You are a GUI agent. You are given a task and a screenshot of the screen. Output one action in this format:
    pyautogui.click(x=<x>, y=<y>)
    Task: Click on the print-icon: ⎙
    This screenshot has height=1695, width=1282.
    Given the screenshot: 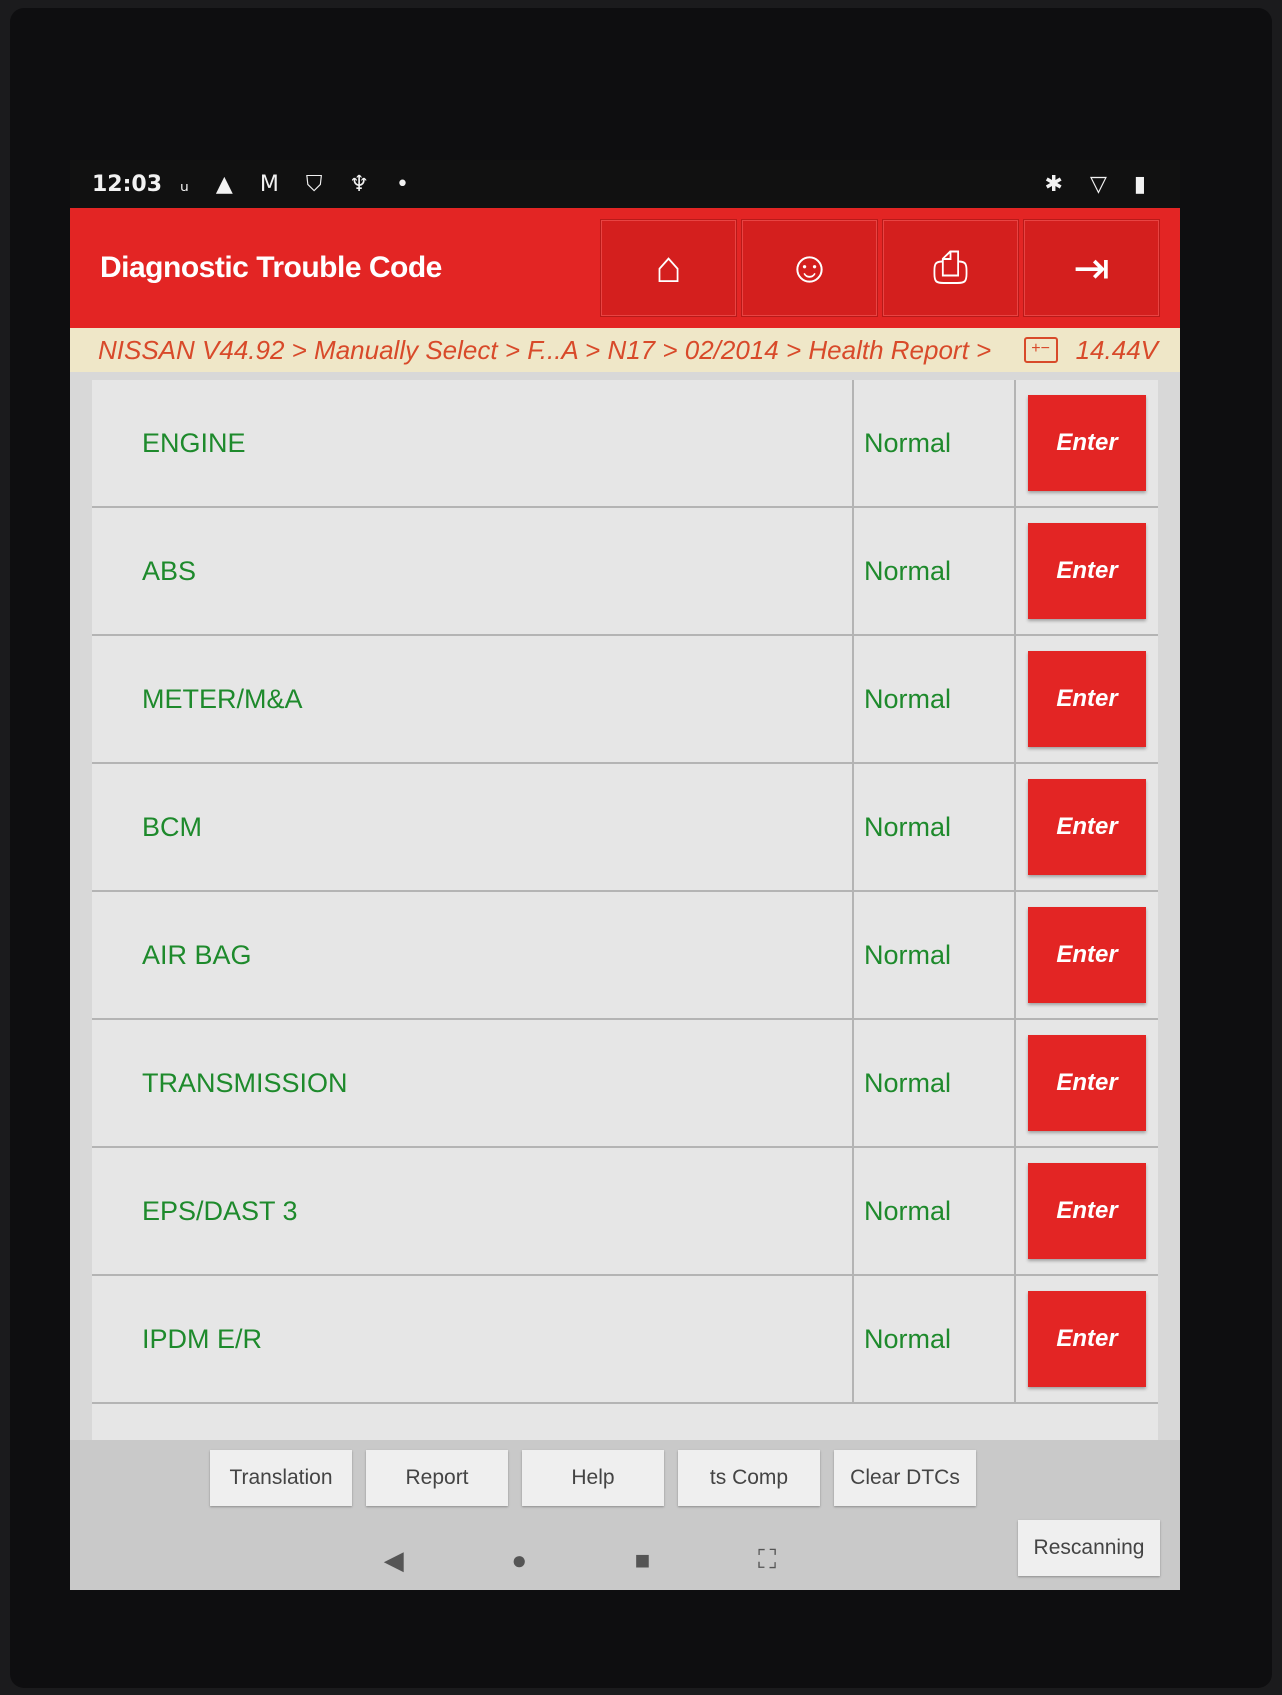 What is the action you would take?
    pyautogui.click(x=950, y=267)
    